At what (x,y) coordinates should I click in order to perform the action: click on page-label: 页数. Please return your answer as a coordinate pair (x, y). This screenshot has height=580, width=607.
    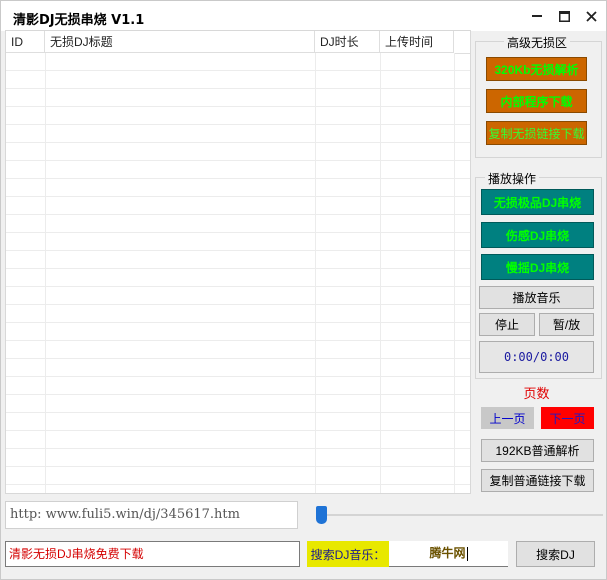
    Looking at the image, I should click on (536, 393).